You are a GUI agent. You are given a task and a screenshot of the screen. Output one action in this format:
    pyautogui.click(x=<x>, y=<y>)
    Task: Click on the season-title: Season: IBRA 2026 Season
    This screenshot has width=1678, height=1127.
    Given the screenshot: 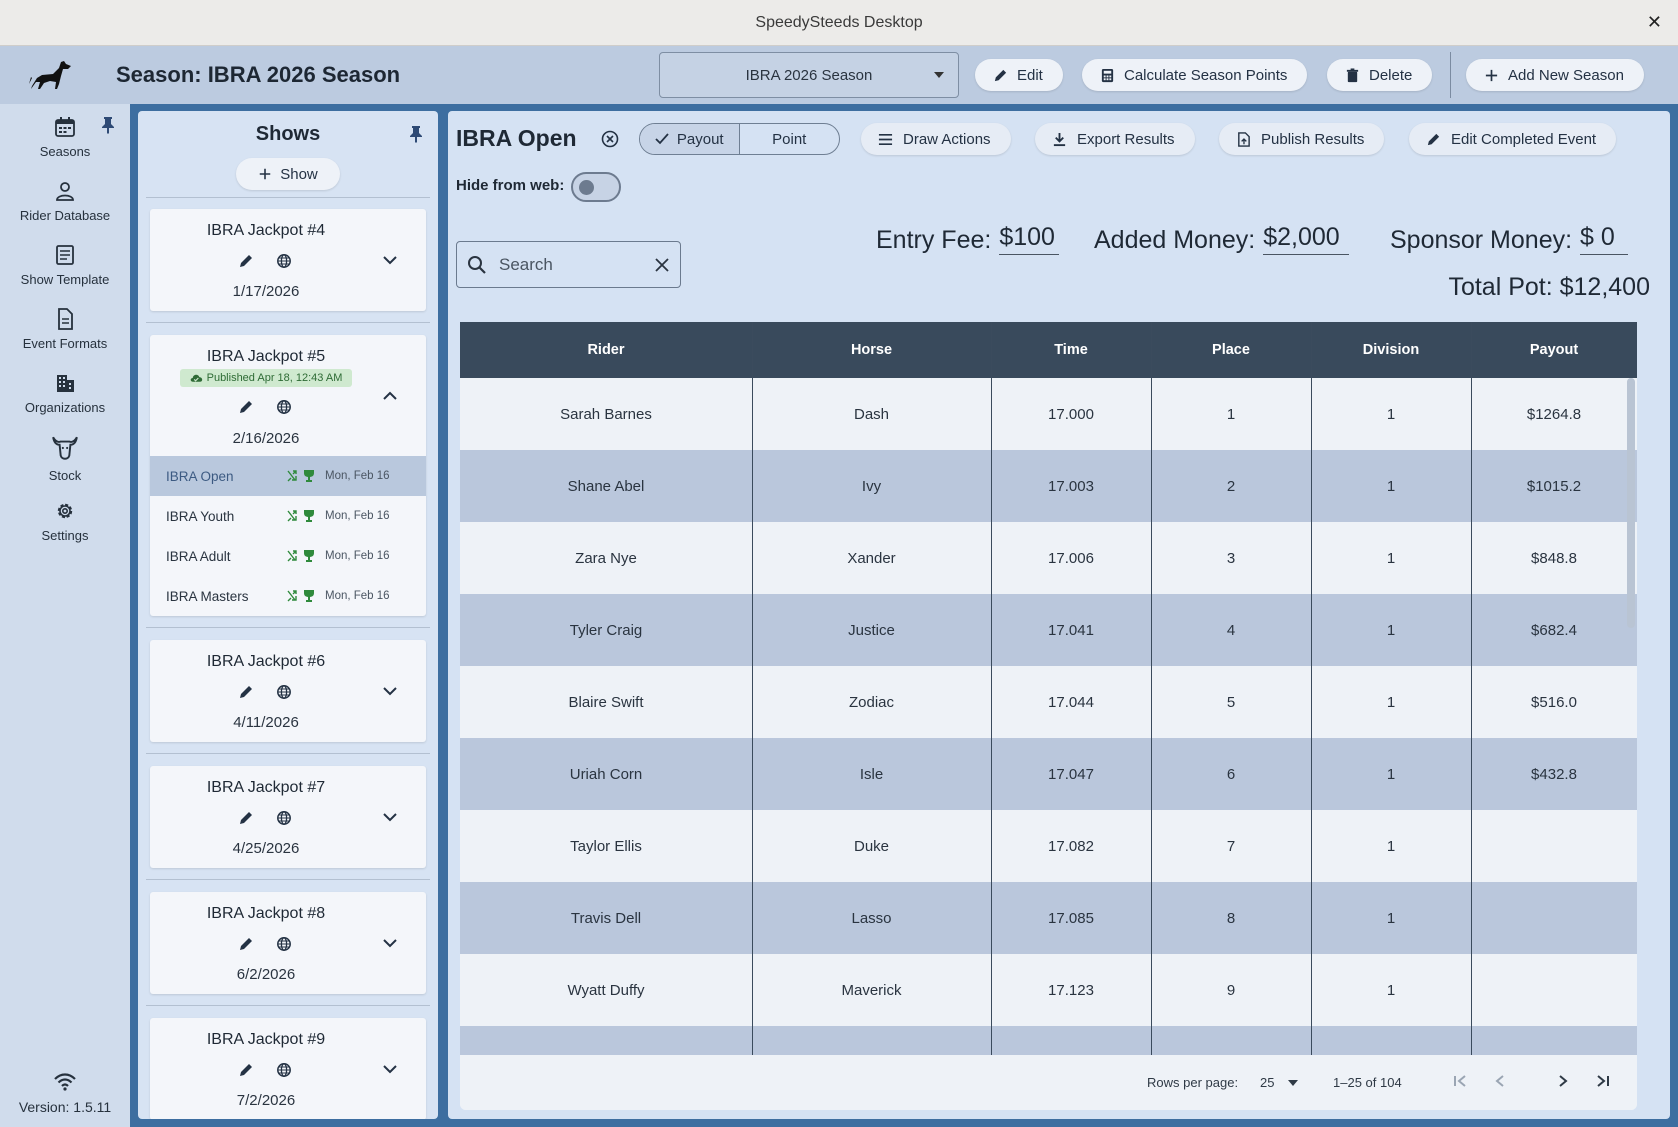 What is the action you would take?
    pyautogui.click(x=258, y=74)
    